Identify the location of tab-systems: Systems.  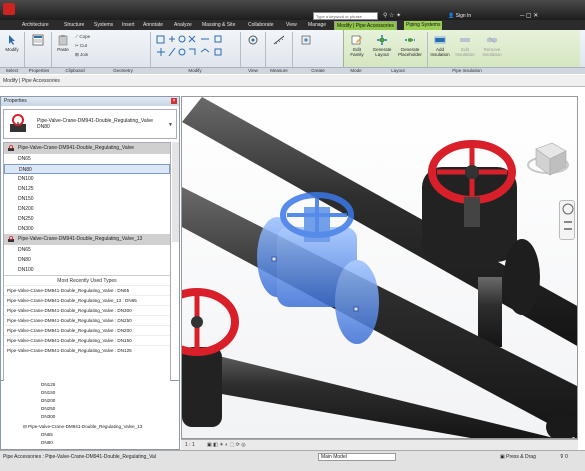
(103, 25).